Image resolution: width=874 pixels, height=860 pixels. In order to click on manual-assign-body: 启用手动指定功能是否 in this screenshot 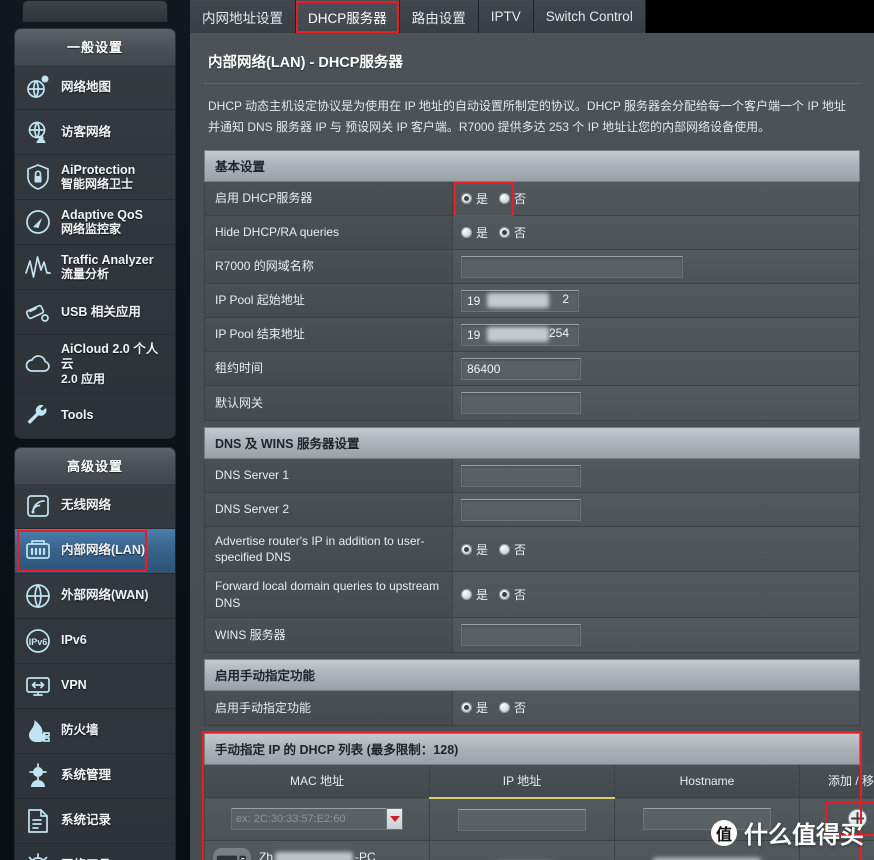, I will do `click(532, 708)`.